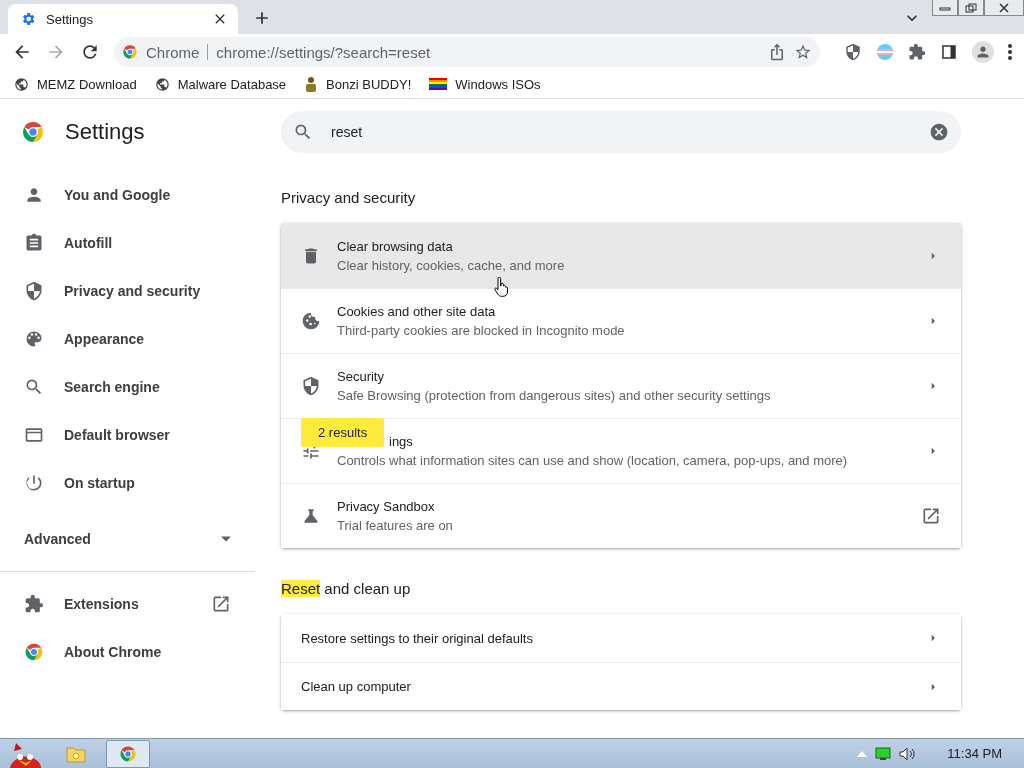 The width and height of the screenshot is (1024, 768). Describe the element at coordinates (908, 753) in the screenshot. I see `speaker-icon` at that location.